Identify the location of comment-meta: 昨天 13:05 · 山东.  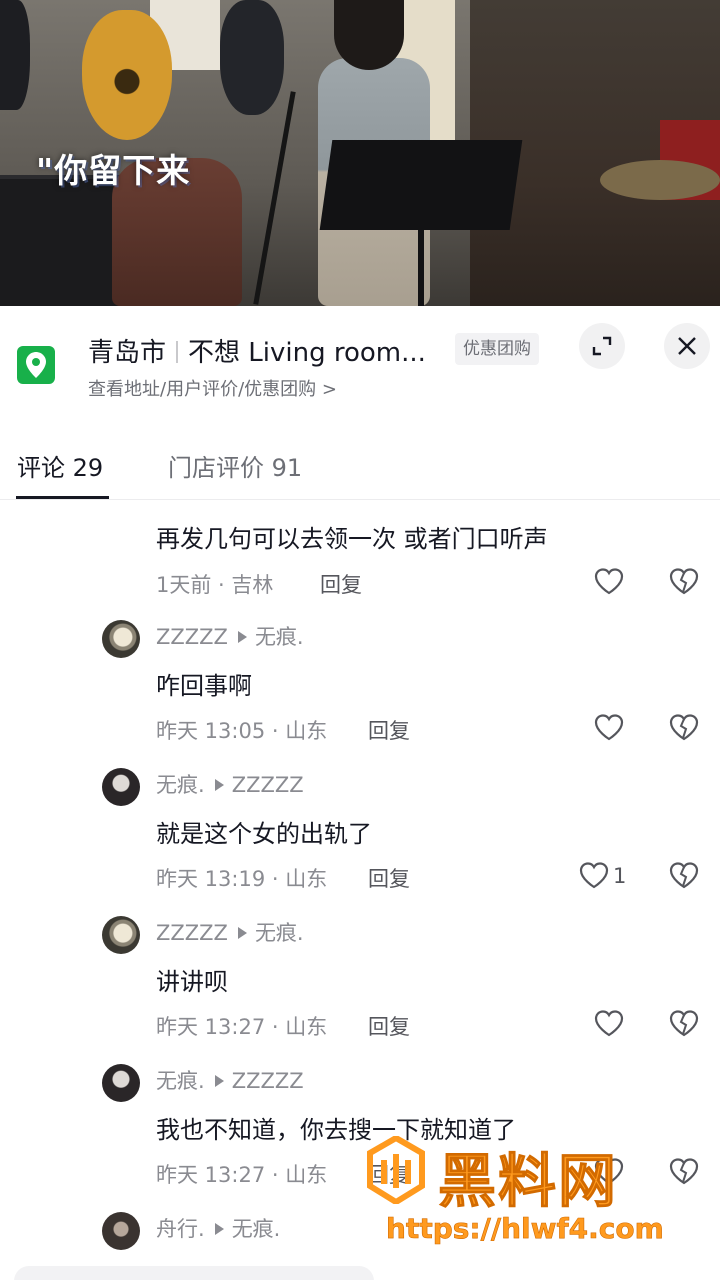
(242, 731).